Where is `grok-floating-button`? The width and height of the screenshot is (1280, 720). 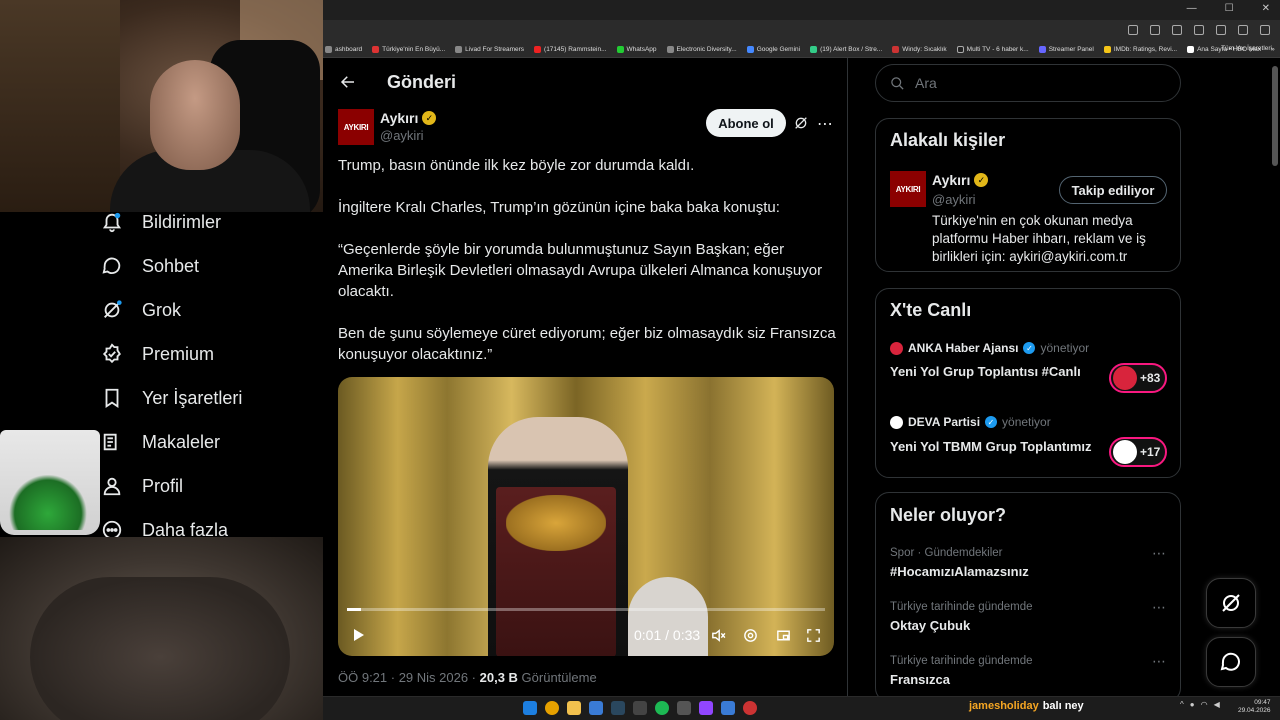 grok-floating-button is located at coordinates (1231, 603).